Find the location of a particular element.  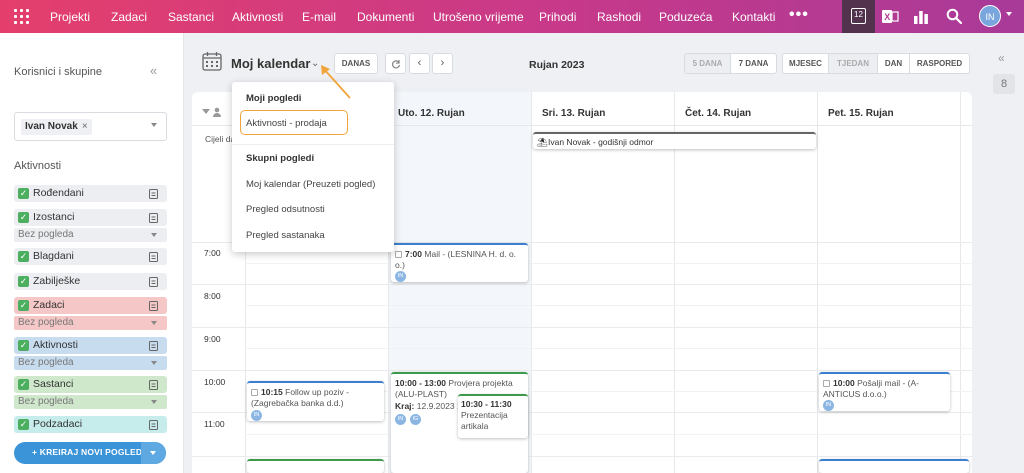

apps-grid-icon is located at coordinates (21, 16).